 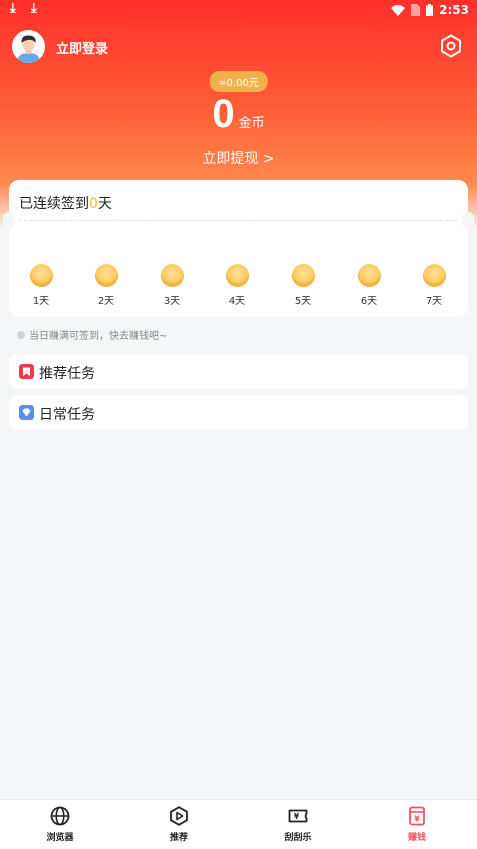 What do you see at coordinates (251, 123) in the screenshot?
I see `coin-unit: 金币` at bounding box center [251, 123].